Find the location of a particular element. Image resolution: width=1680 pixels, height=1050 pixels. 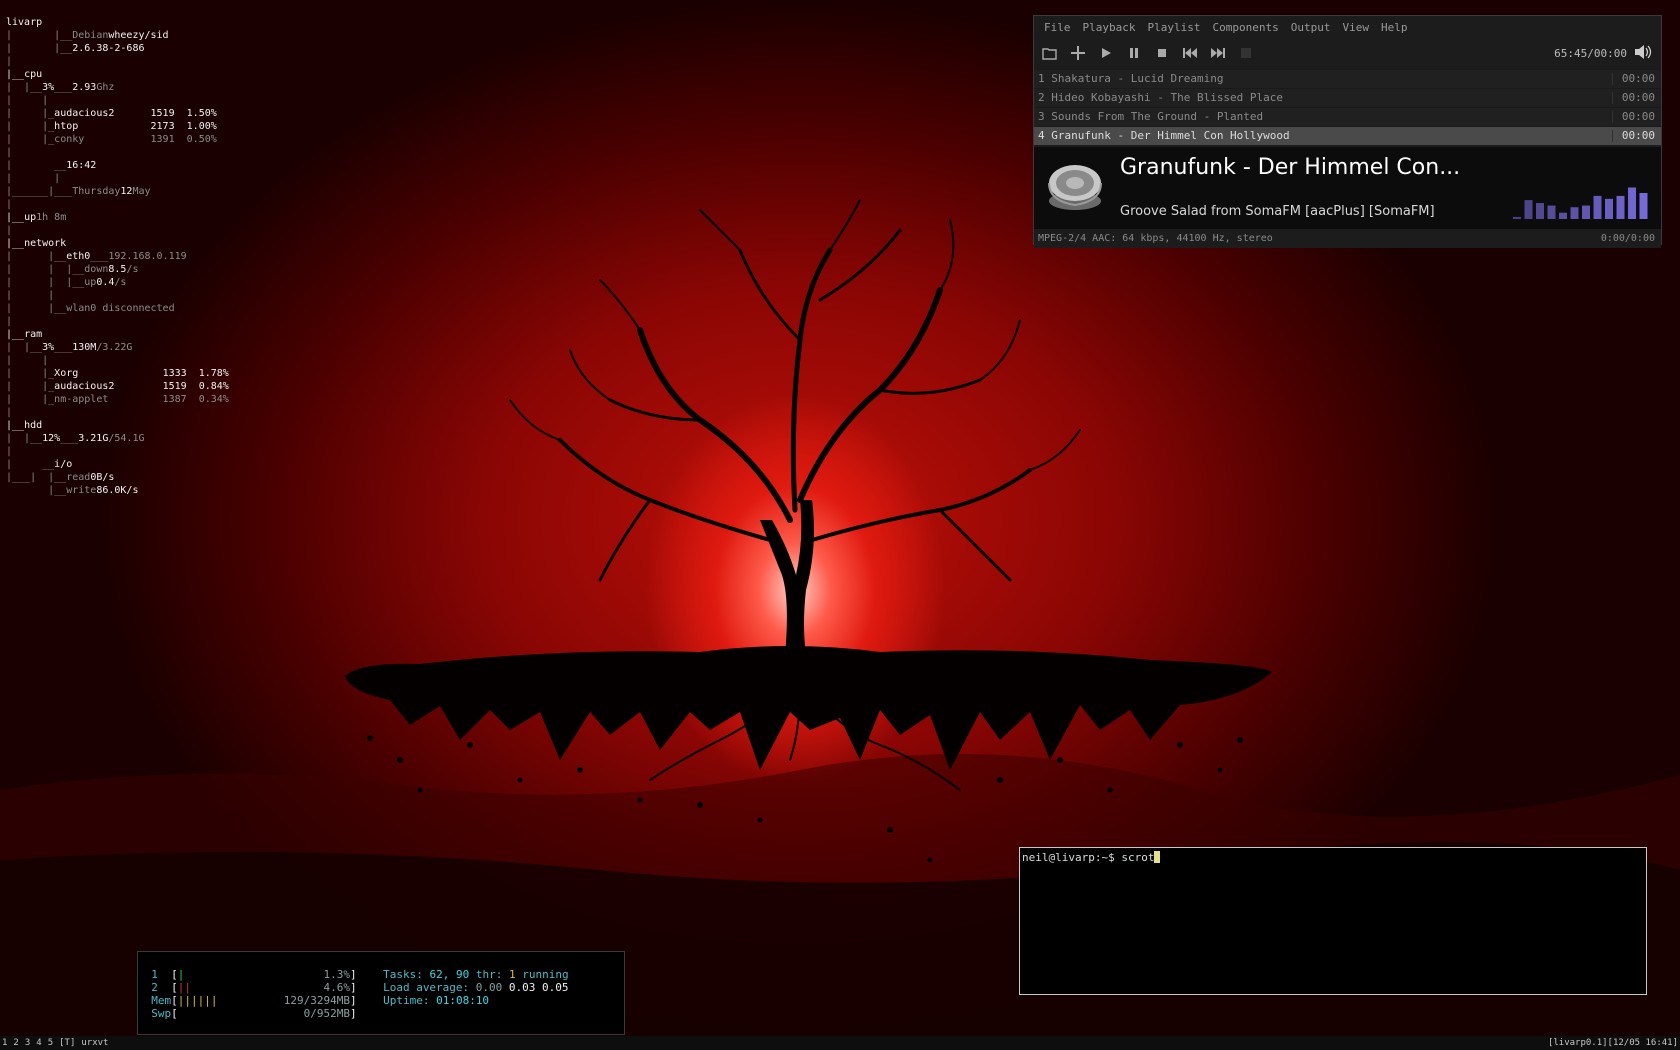

stop-button is located at coordinates (1162, 53).